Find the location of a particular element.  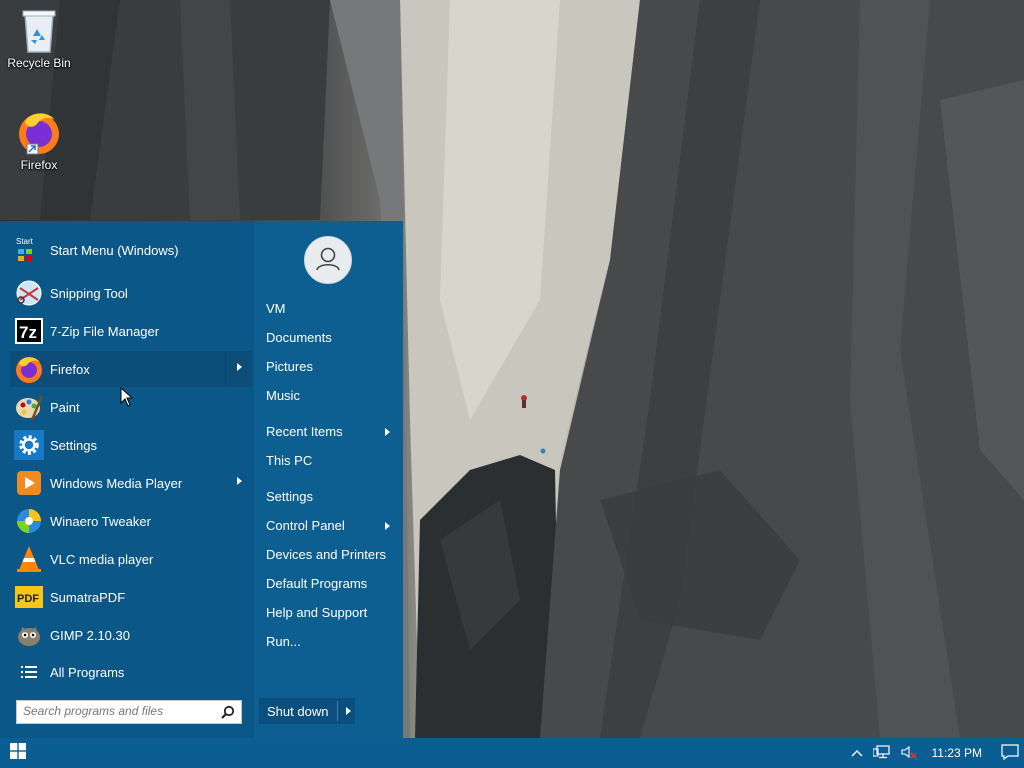

snipping-tool-icon is located at coordinates (29, 293).